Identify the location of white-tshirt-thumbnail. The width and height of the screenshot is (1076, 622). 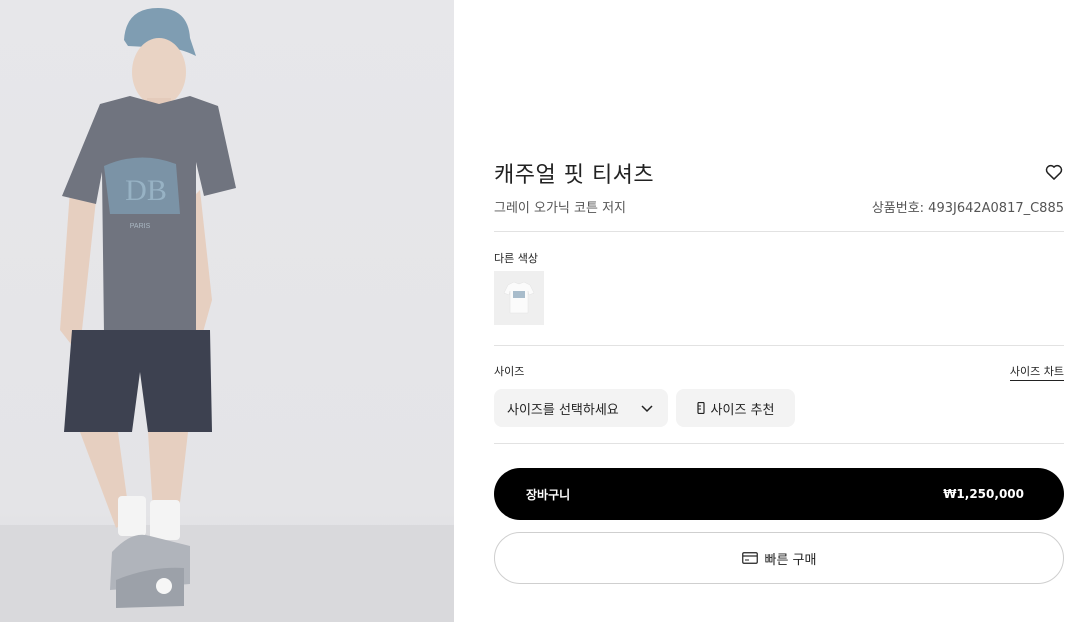
(519, 298).